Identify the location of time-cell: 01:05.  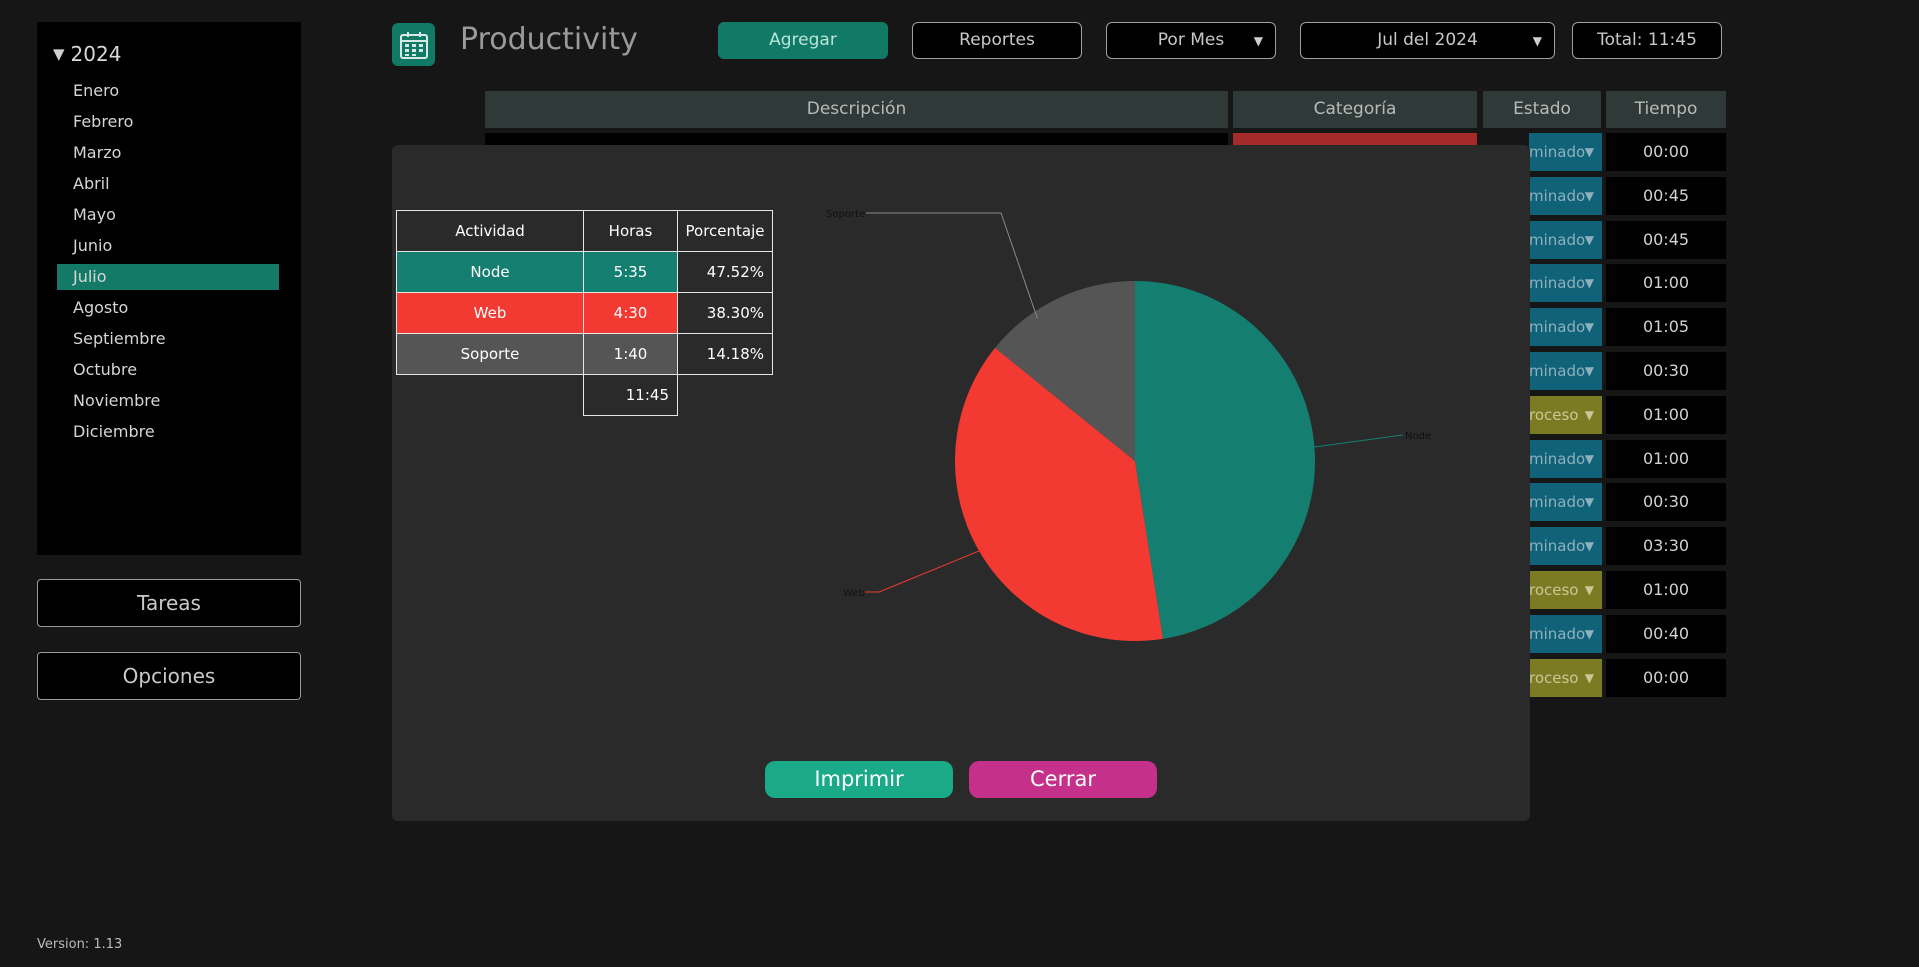
(1666, 327).